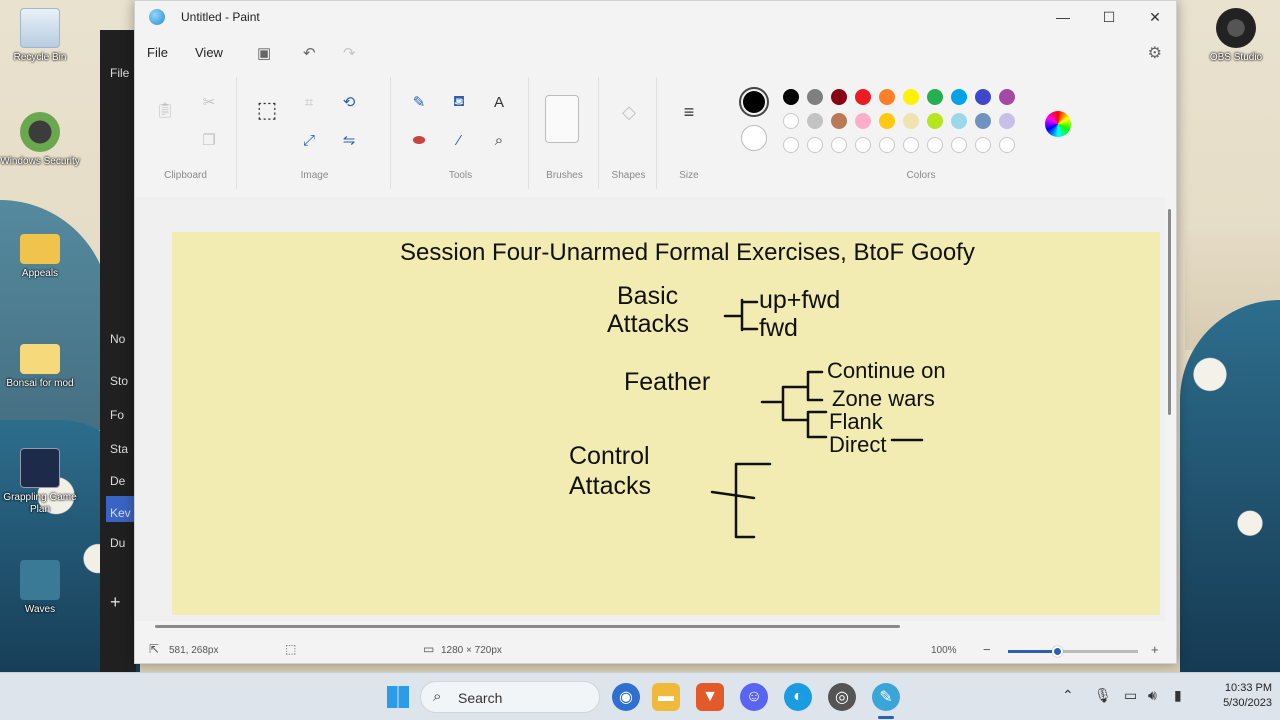 The image size is (1280, 720). Describe the element at coordinates (267, 110) in the screenshot. I see `select-icon: ⬚` at that location.